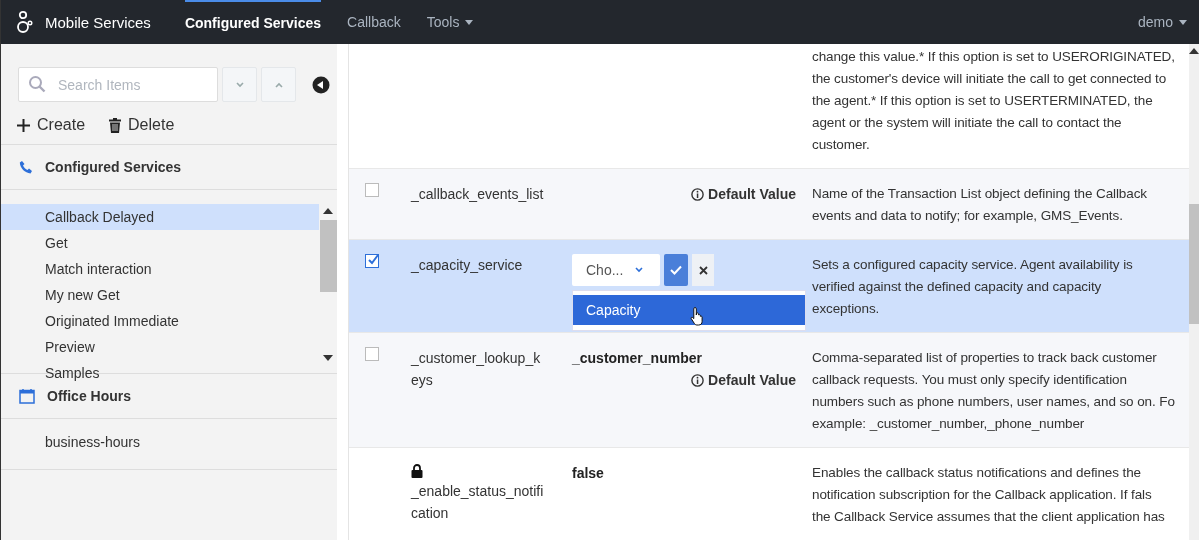 The image size is (1199, 540). I want to click on calendar-icon, so click(27, 396).